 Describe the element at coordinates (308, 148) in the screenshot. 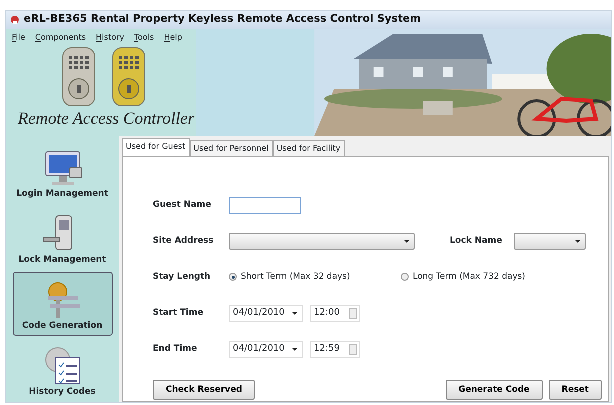

I see `tab: Used for Facility` at that location.